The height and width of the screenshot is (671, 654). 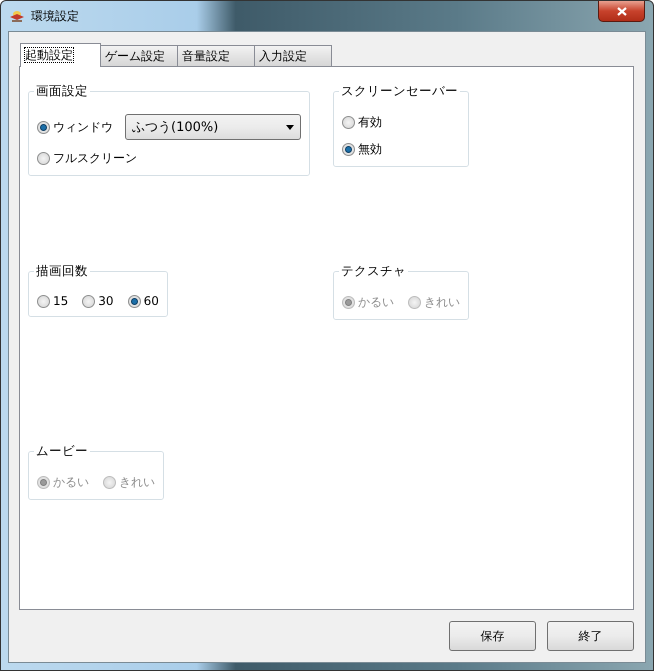 I want to click on tab: ゲーム設定, so click(x=139, y=55).